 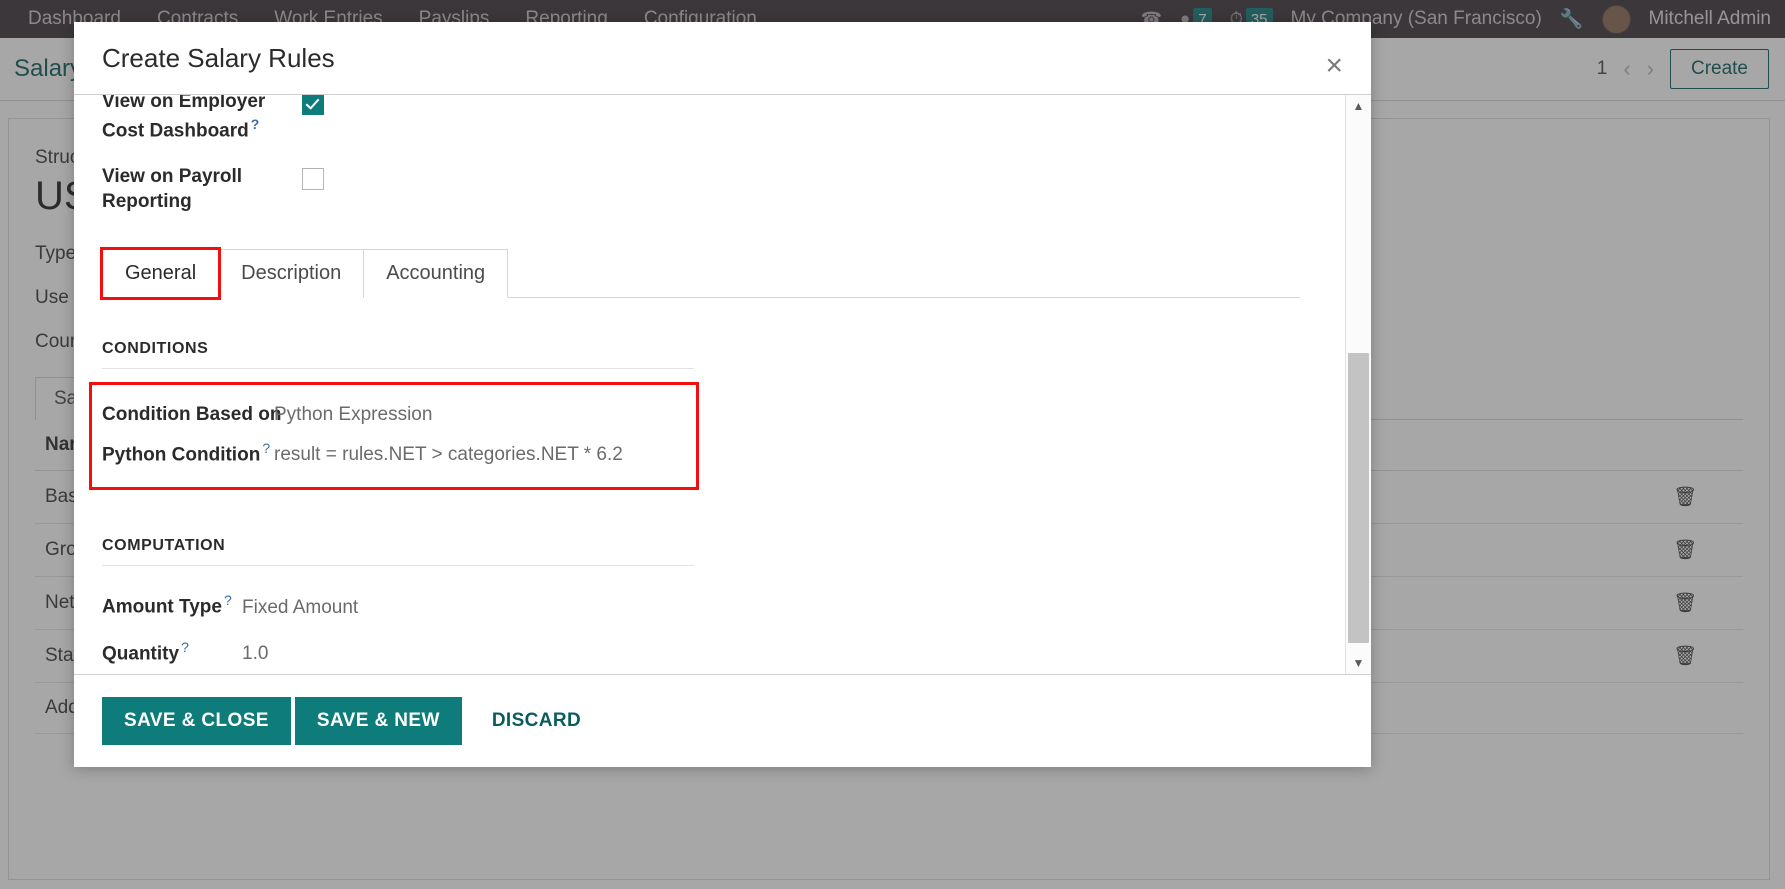 What do you see at coordinates (723, 605) in the screenshot?
I see `amount-type-row: Amount Type? Fixed Amount` at bounding box center [723, 605].